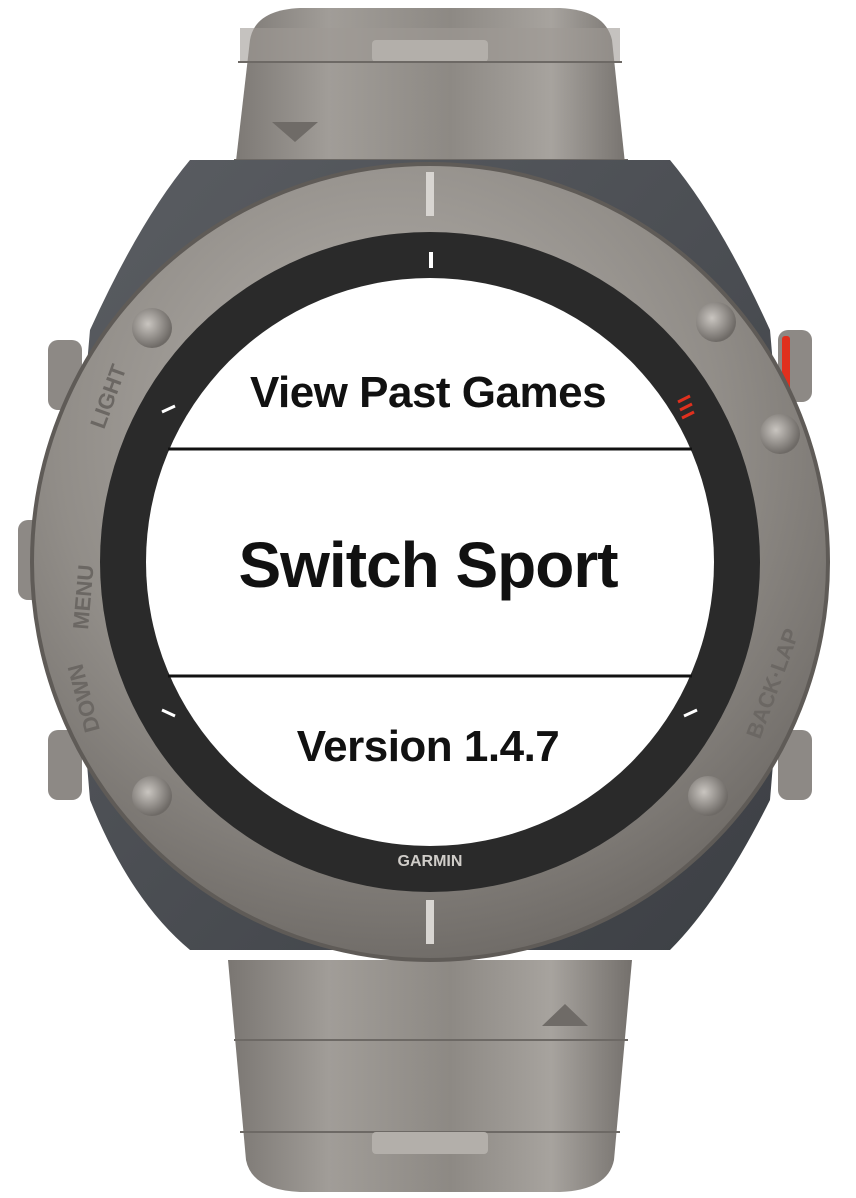  What do you see at coordinates (430, 562) in the screenshot?
I see `menu-option-switch-sport` at bounding box center [430, 562].